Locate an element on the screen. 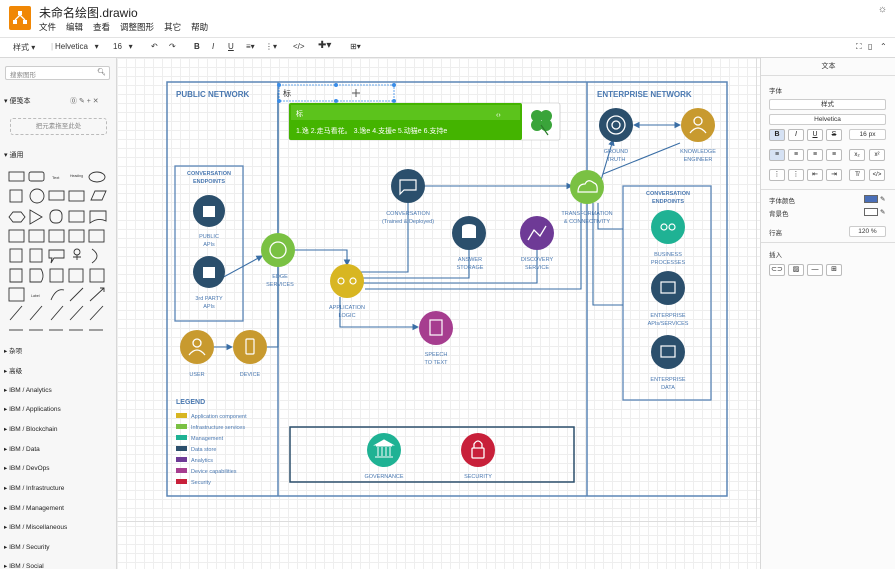 Image resolution: width=895 pixels, height=570 pixels. application-logic-node is located at coordinates (347, 281).